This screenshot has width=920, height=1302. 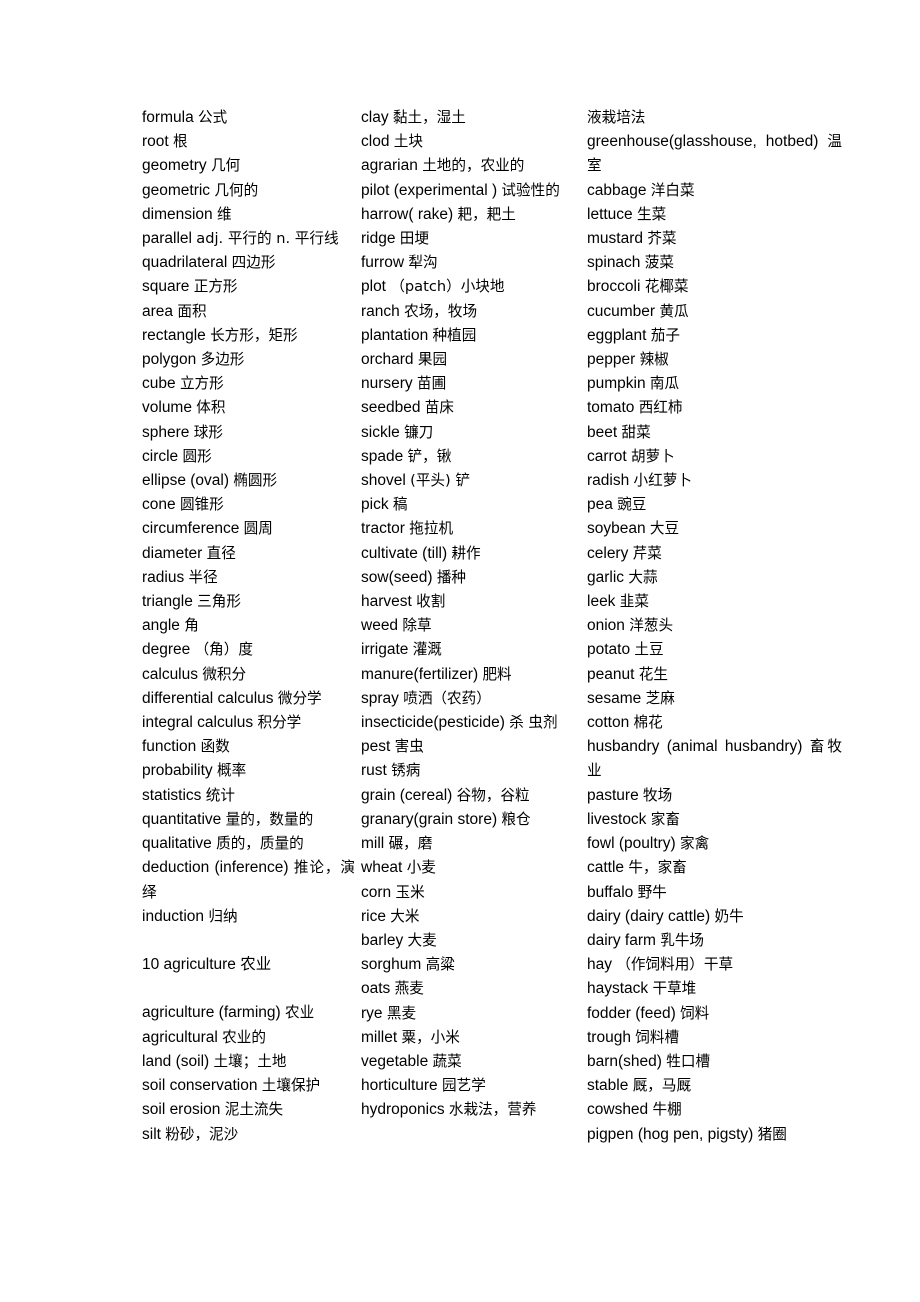 What do you see at coordinates (248, 723) in the screenshot?
I see `glossary-entry: integral calculus 积分学` at bounding box center [248, 723].